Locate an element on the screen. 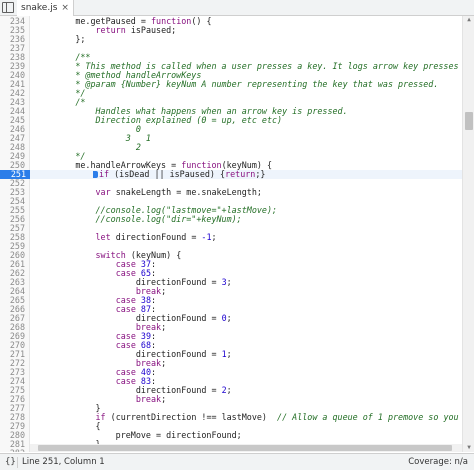  vertical-scrollbar: ▲ ▼ is located at coordinates (468, 234).